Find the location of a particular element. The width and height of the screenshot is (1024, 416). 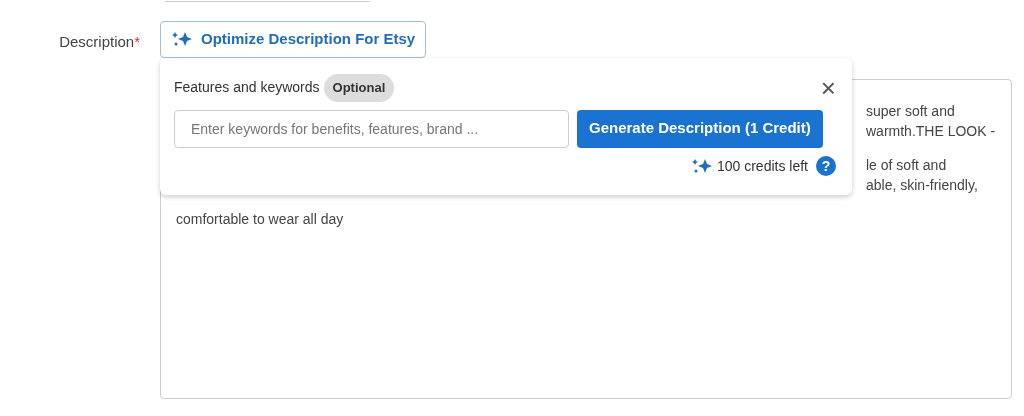

credits-left-text: 100 credits left is located at coordinates (762, 166).